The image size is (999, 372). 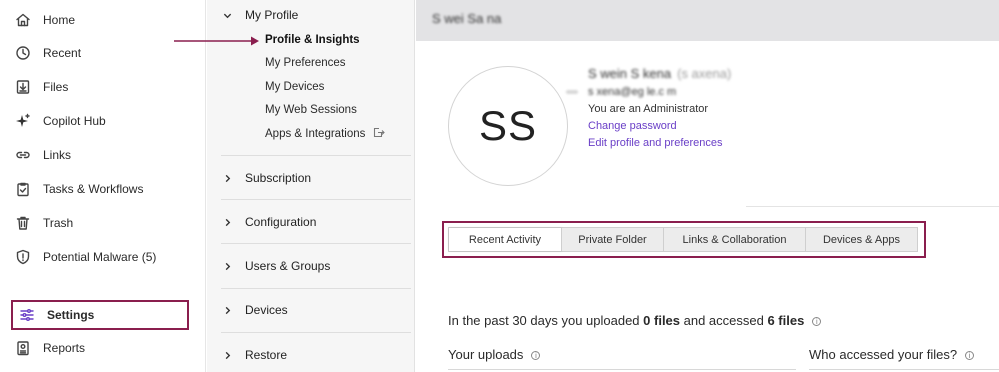 I want to click on tab-links-collaboration: Links & Collaboration, so click(x=735, y=239).